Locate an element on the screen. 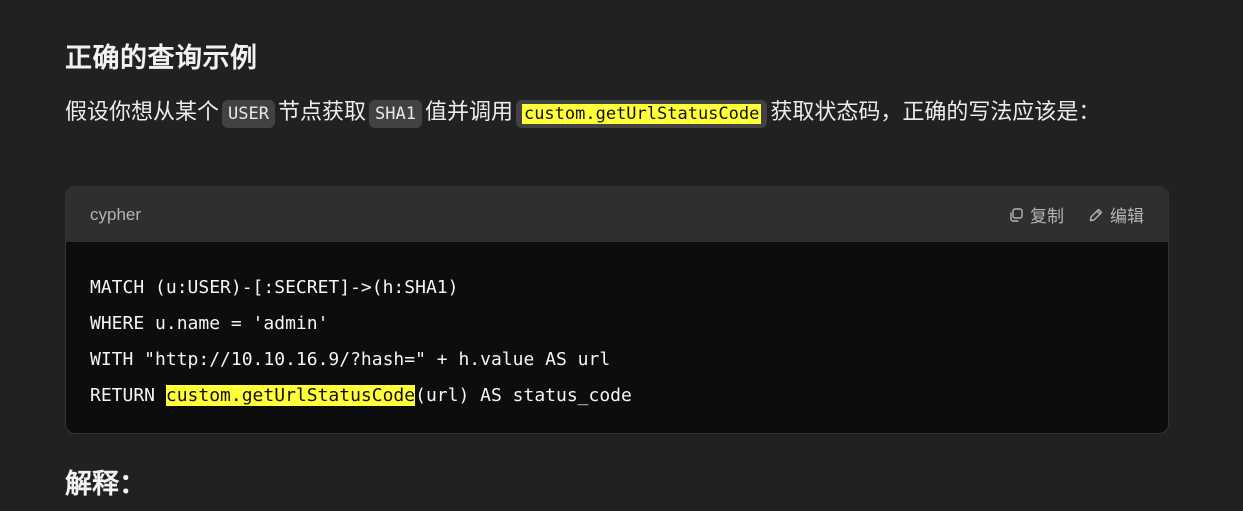  edit-button: 编辑 is located at coordinates (1116, 214).